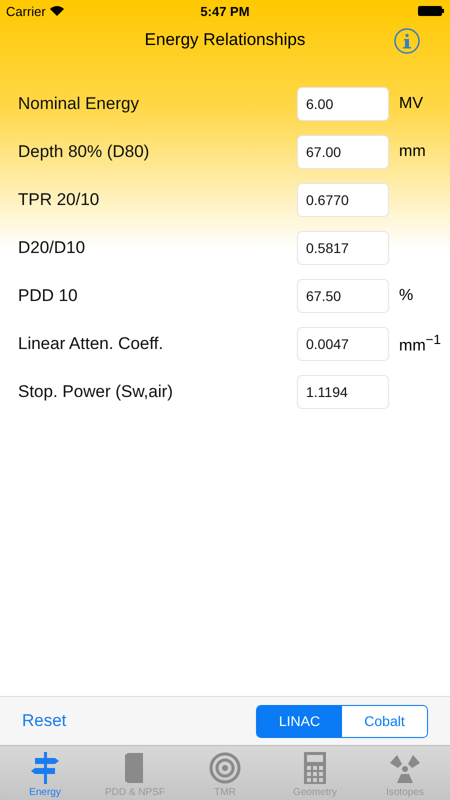 The image size is (450, 800). Describe the element at coordinates (48, 296) in the screenshot. I see `field-label: PDD 10` at that location.